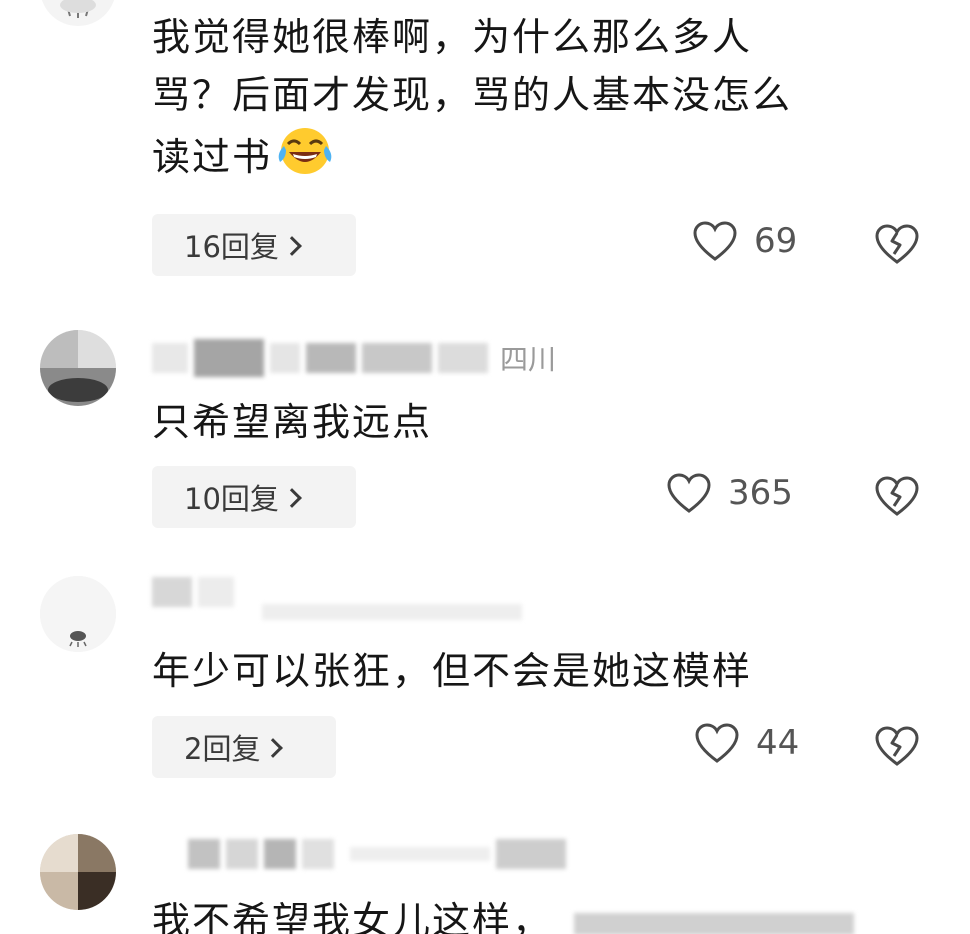  Describe the element at coordinates (744, 241) in the screenshot. I see `like-button: 69` at that location.